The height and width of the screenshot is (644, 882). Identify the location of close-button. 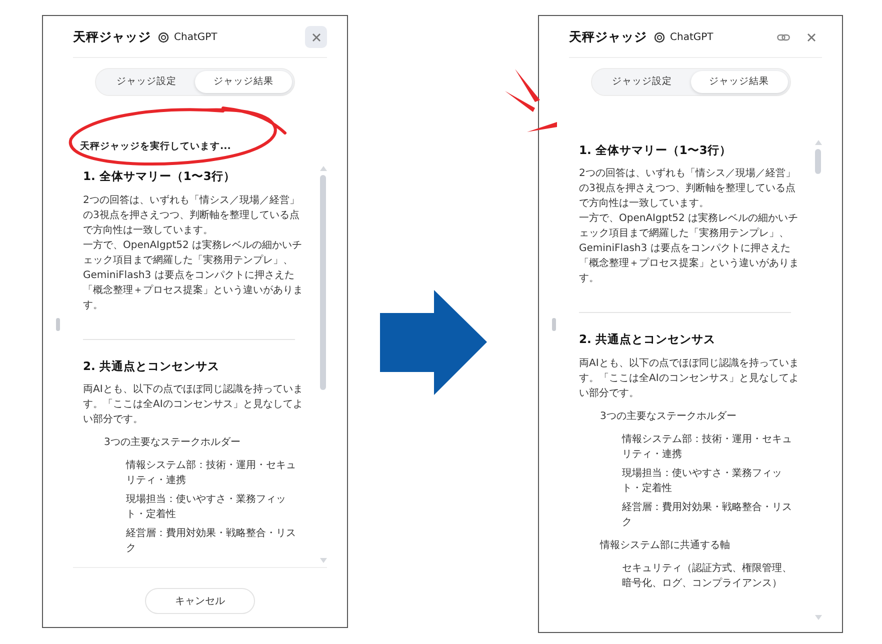
(316, 37).